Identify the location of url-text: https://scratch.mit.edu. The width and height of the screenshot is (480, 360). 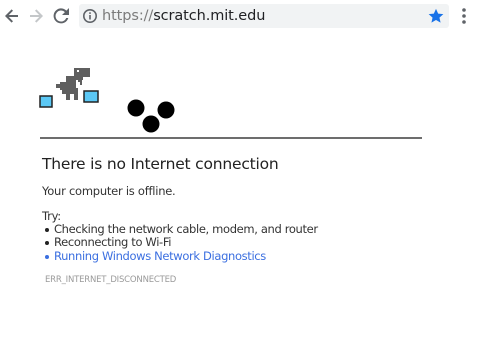
(183, 16).